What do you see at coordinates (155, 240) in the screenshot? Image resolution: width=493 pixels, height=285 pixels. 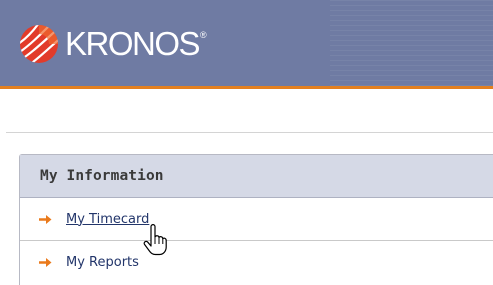 I see `hand-pointer-icon` at bounding box center [155, 240].